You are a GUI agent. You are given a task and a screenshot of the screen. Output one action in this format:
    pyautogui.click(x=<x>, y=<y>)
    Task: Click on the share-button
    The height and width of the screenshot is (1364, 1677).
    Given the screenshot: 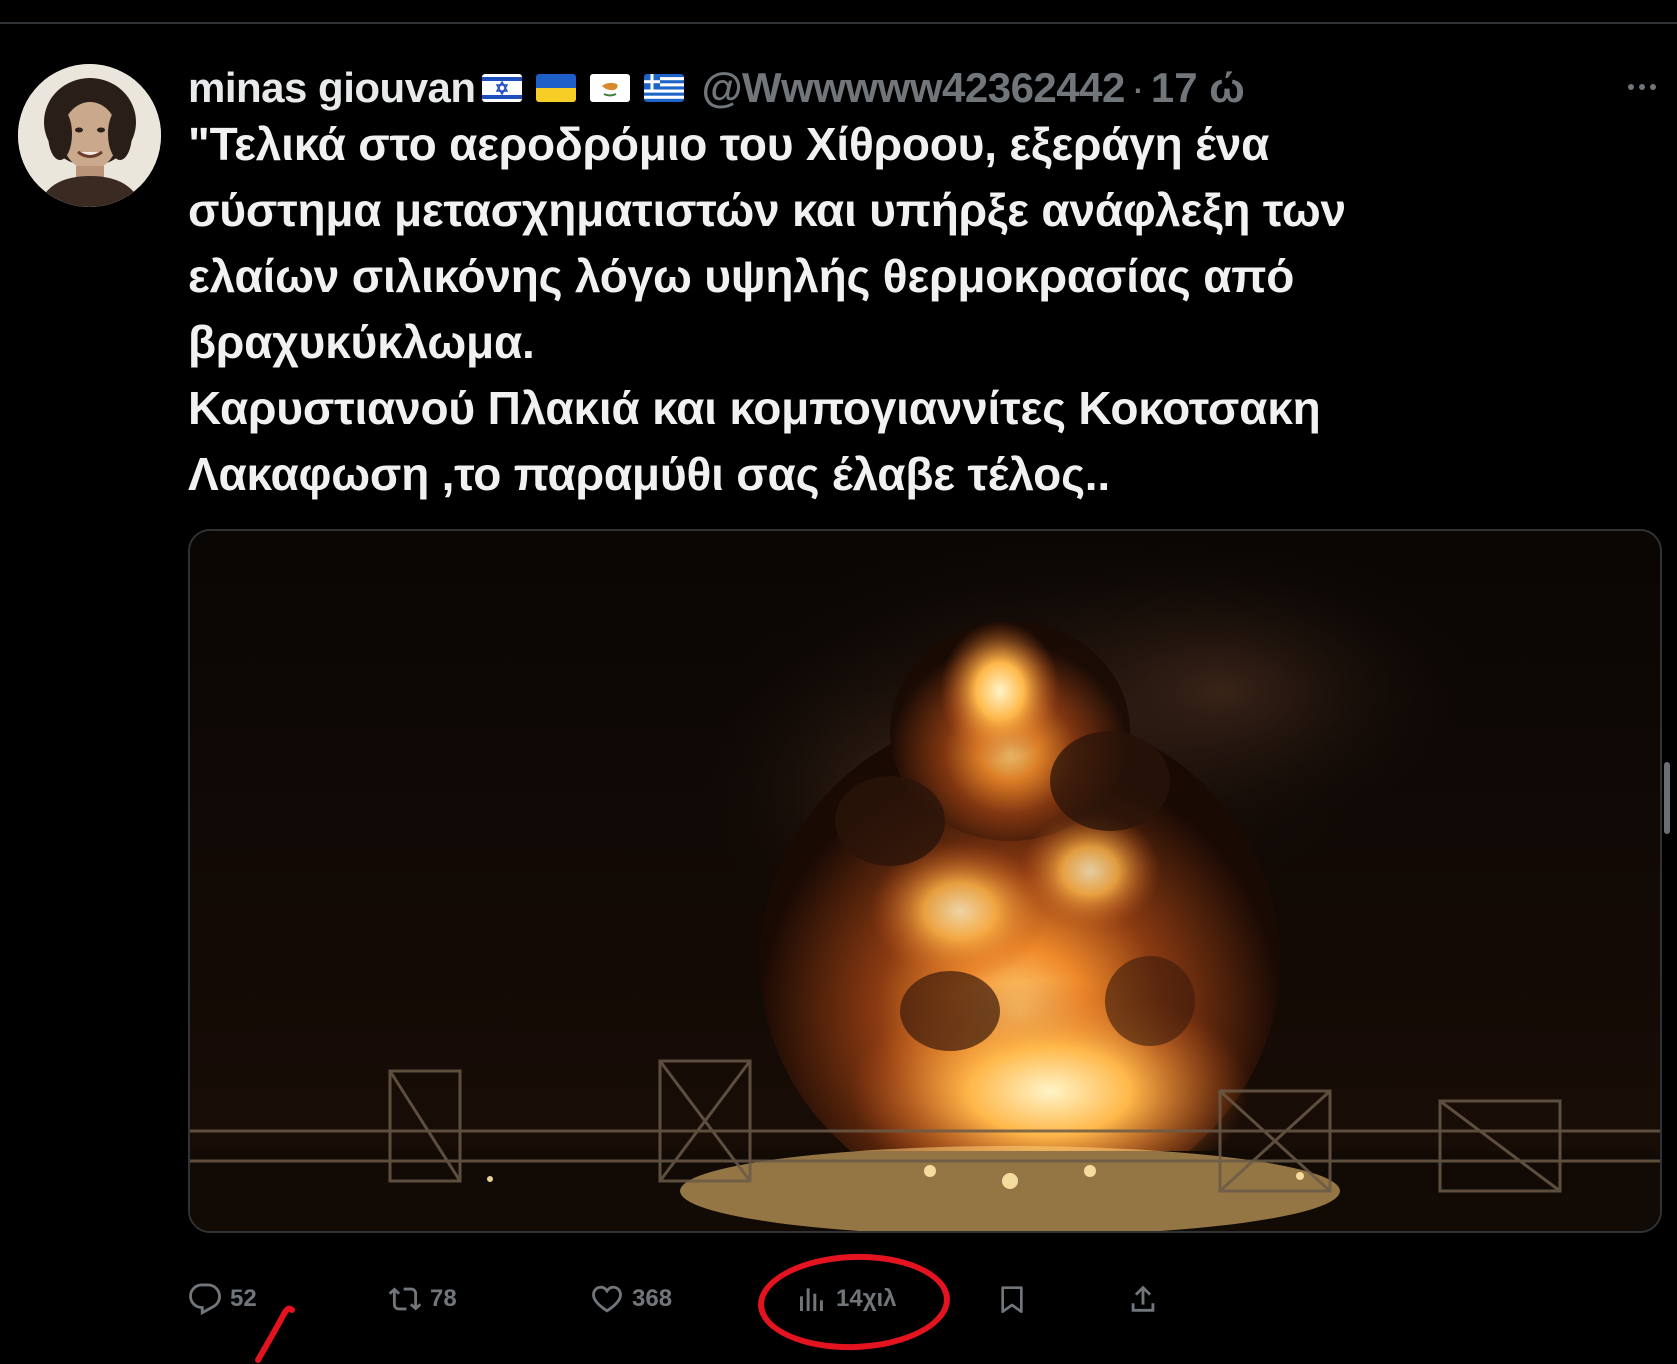 What is the action you would take?
    pyautogui.click(x=1147, y=1299)
    